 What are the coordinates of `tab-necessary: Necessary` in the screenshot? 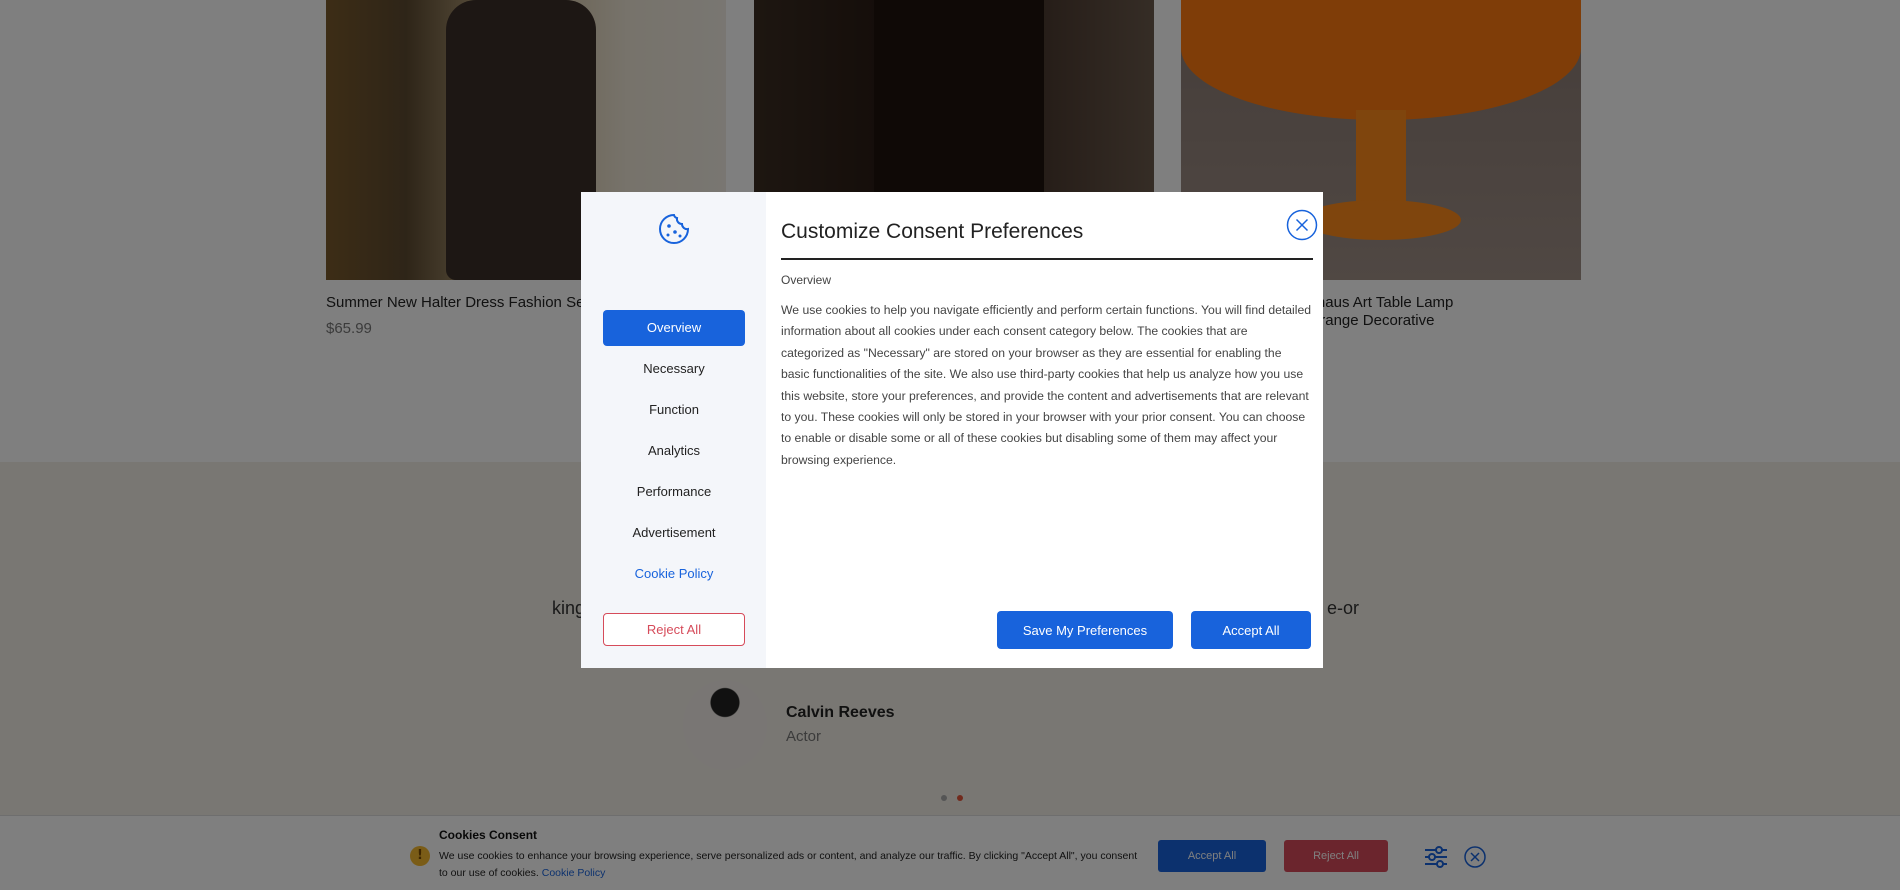 It's located at (674, 369).